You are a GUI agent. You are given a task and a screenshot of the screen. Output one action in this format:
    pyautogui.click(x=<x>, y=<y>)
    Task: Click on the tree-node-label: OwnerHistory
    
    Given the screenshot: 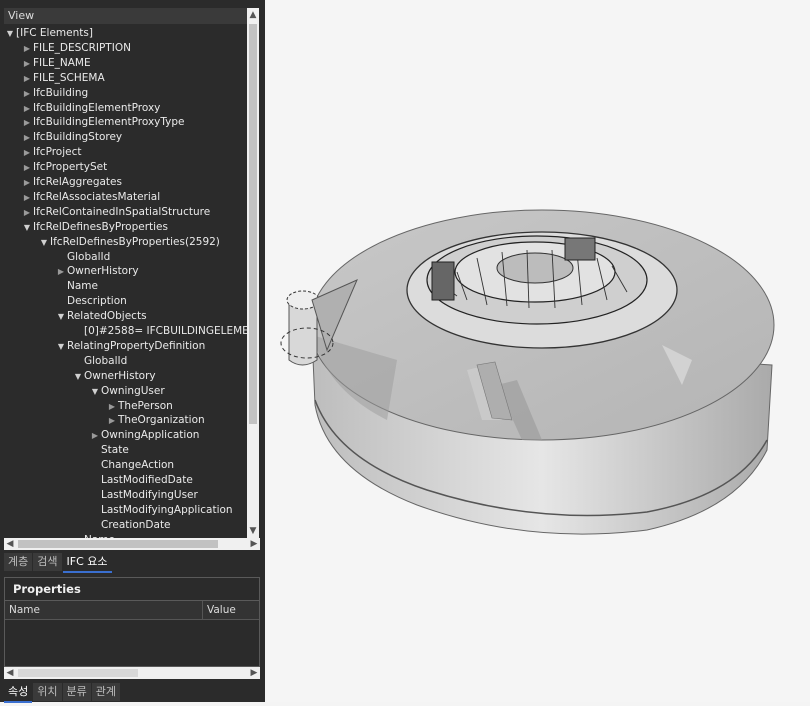 What is the action you would take?
    pyautogui.click(x=120, y=375)
    